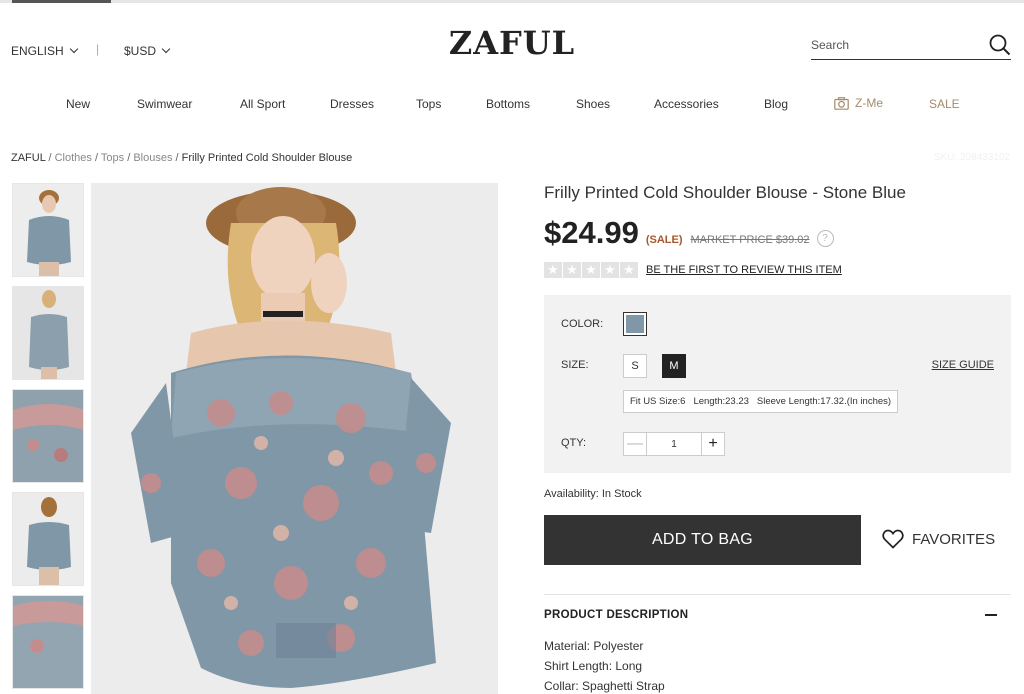 This screenshot has width=1024, height=694. I want to click on market-price: MARKET PRICE $39.02, so click(750, 240).